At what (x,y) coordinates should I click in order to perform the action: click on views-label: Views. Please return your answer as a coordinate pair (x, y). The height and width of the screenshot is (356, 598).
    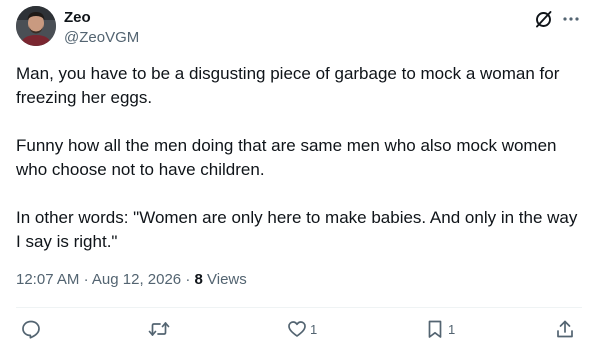
    Looking at the image, I should click on (227, 279).